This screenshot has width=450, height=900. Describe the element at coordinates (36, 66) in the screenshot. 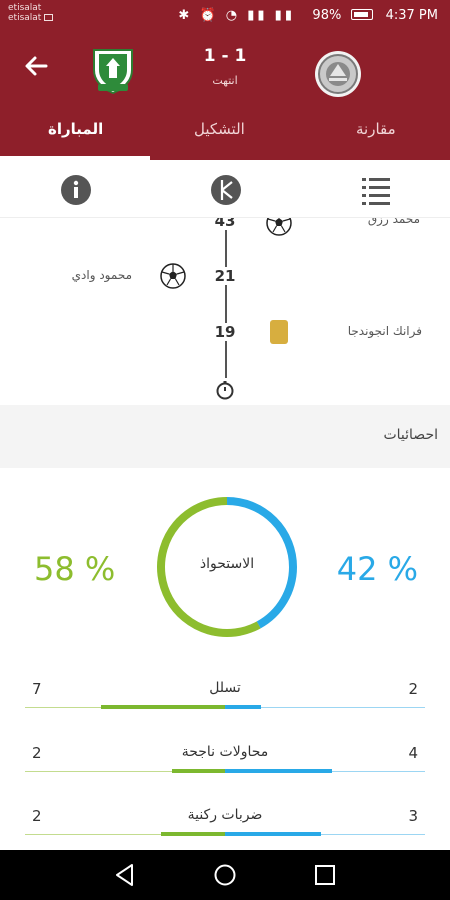

I see `back-arrow-icon` at that location.